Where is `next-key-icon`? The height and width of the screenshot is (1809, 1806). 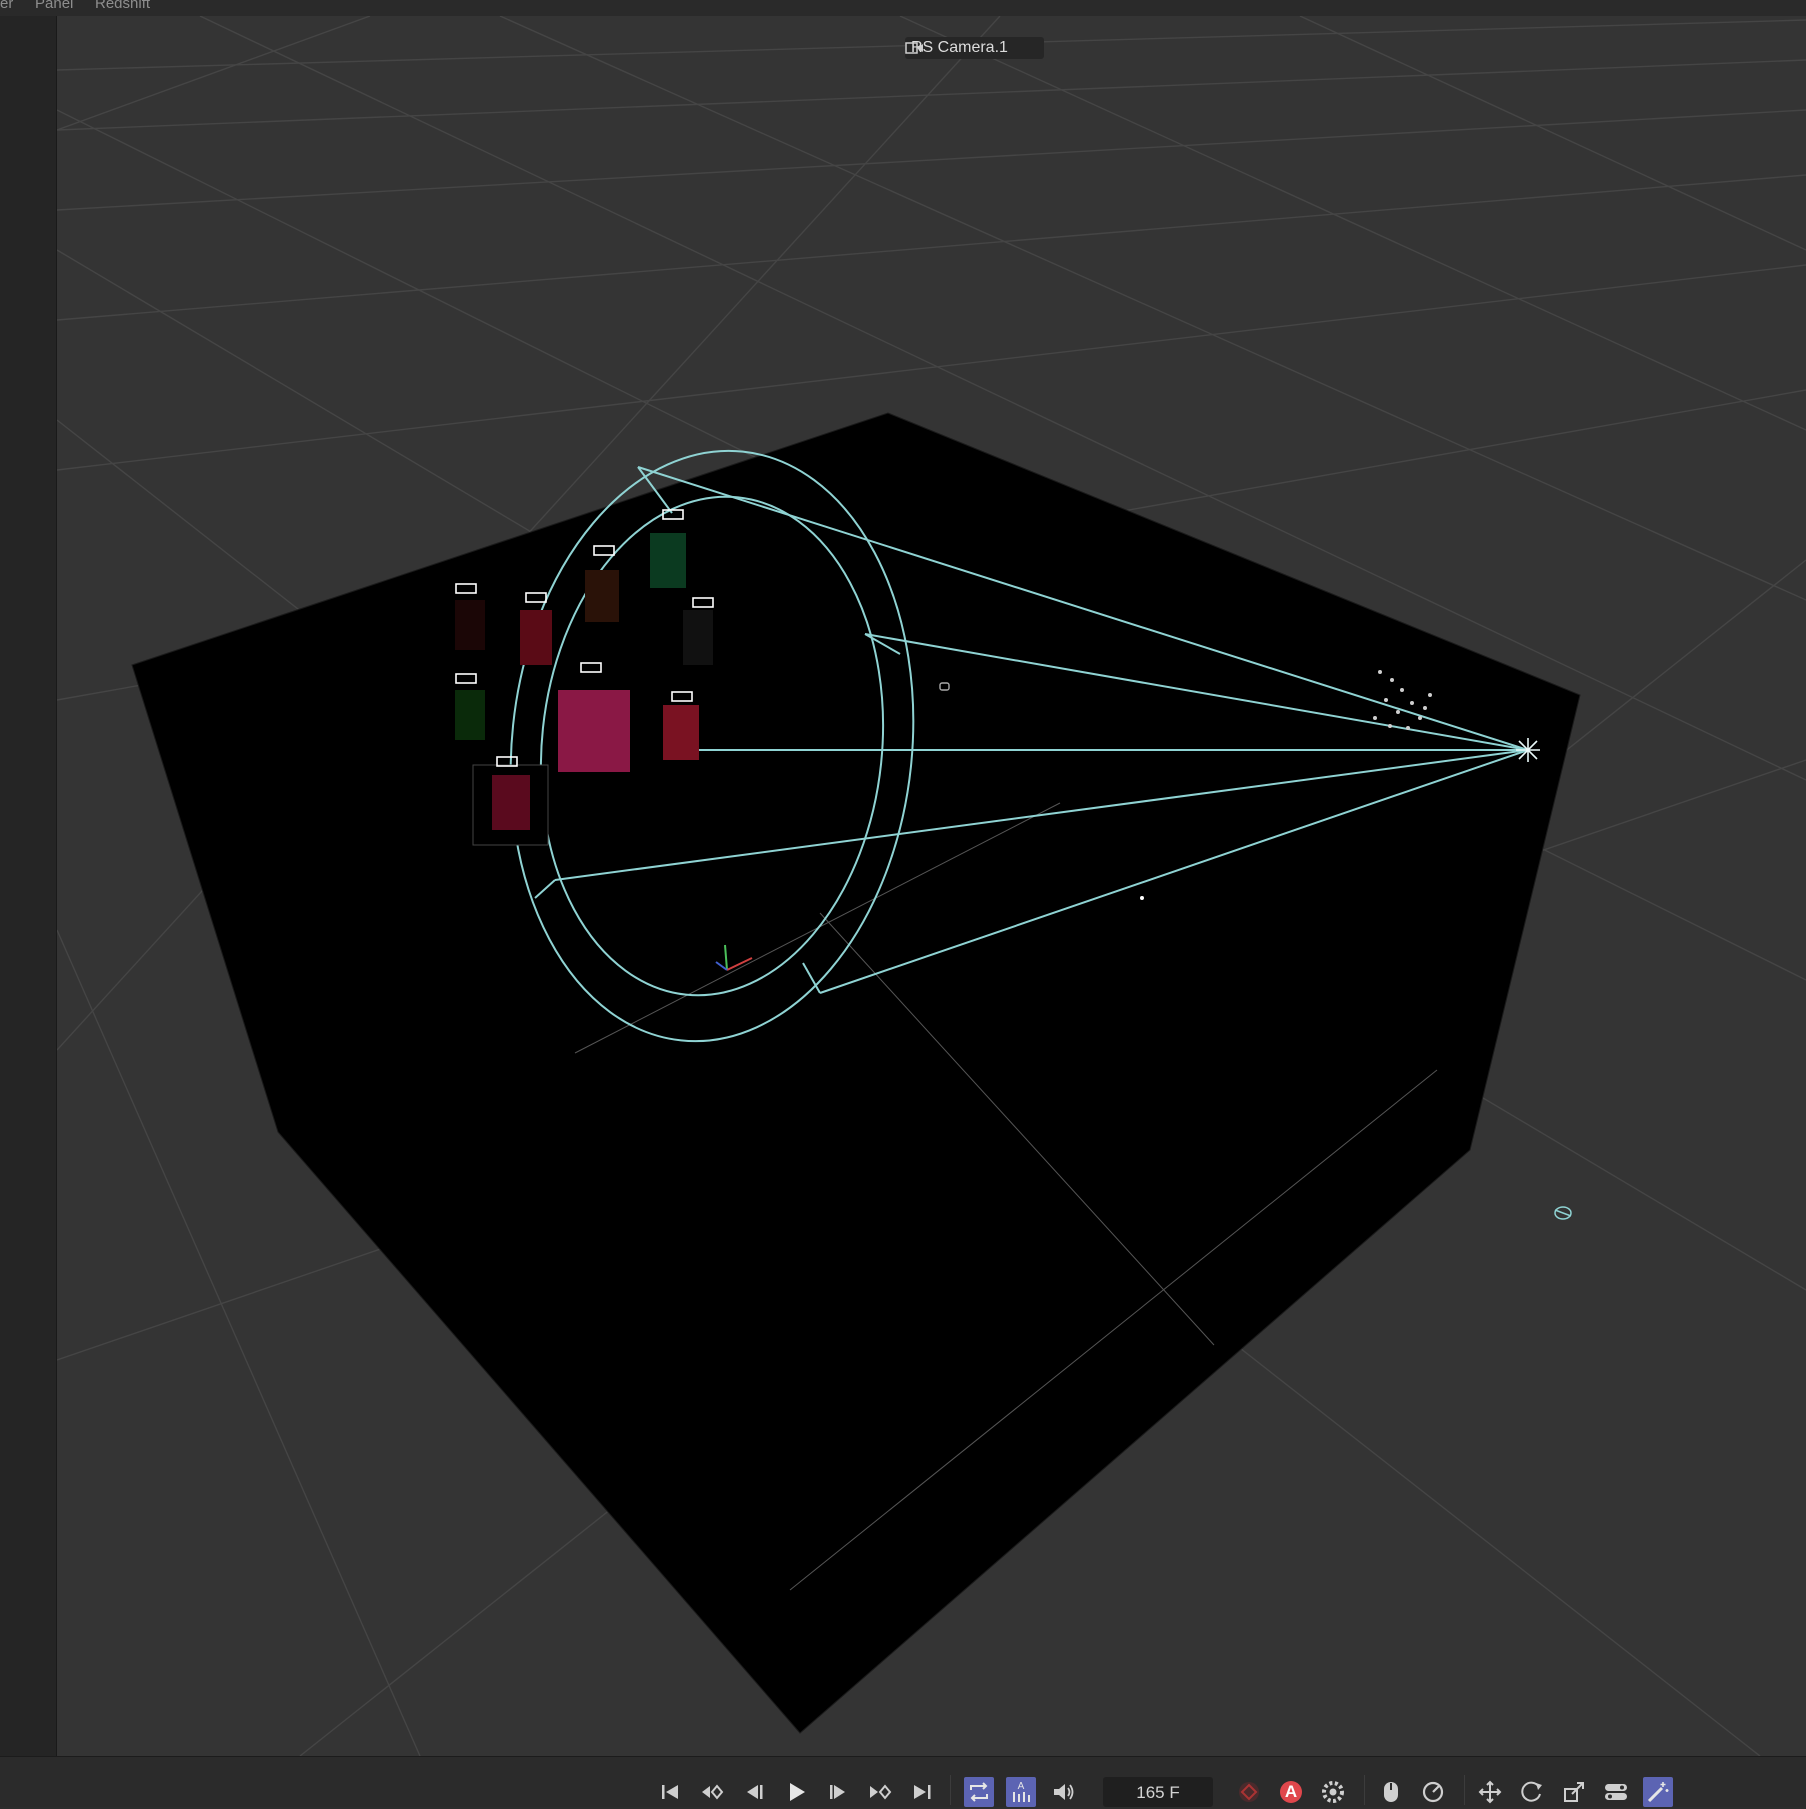
next-key-icon is located at coordinates (881, 1792).